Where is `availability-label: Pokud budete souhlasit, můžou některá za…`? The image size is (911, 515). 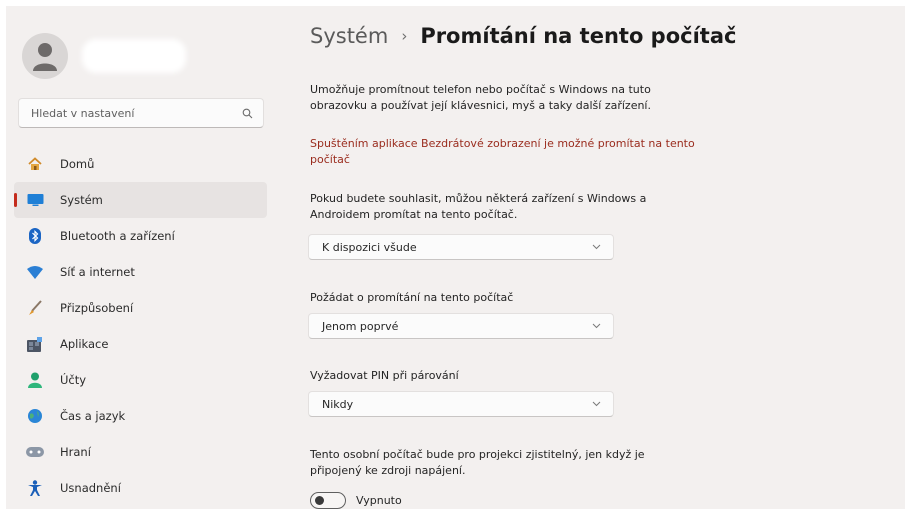
availability-label: Pokud budete souhlasit, můžou některá za… is located at coordinates (478, 207).